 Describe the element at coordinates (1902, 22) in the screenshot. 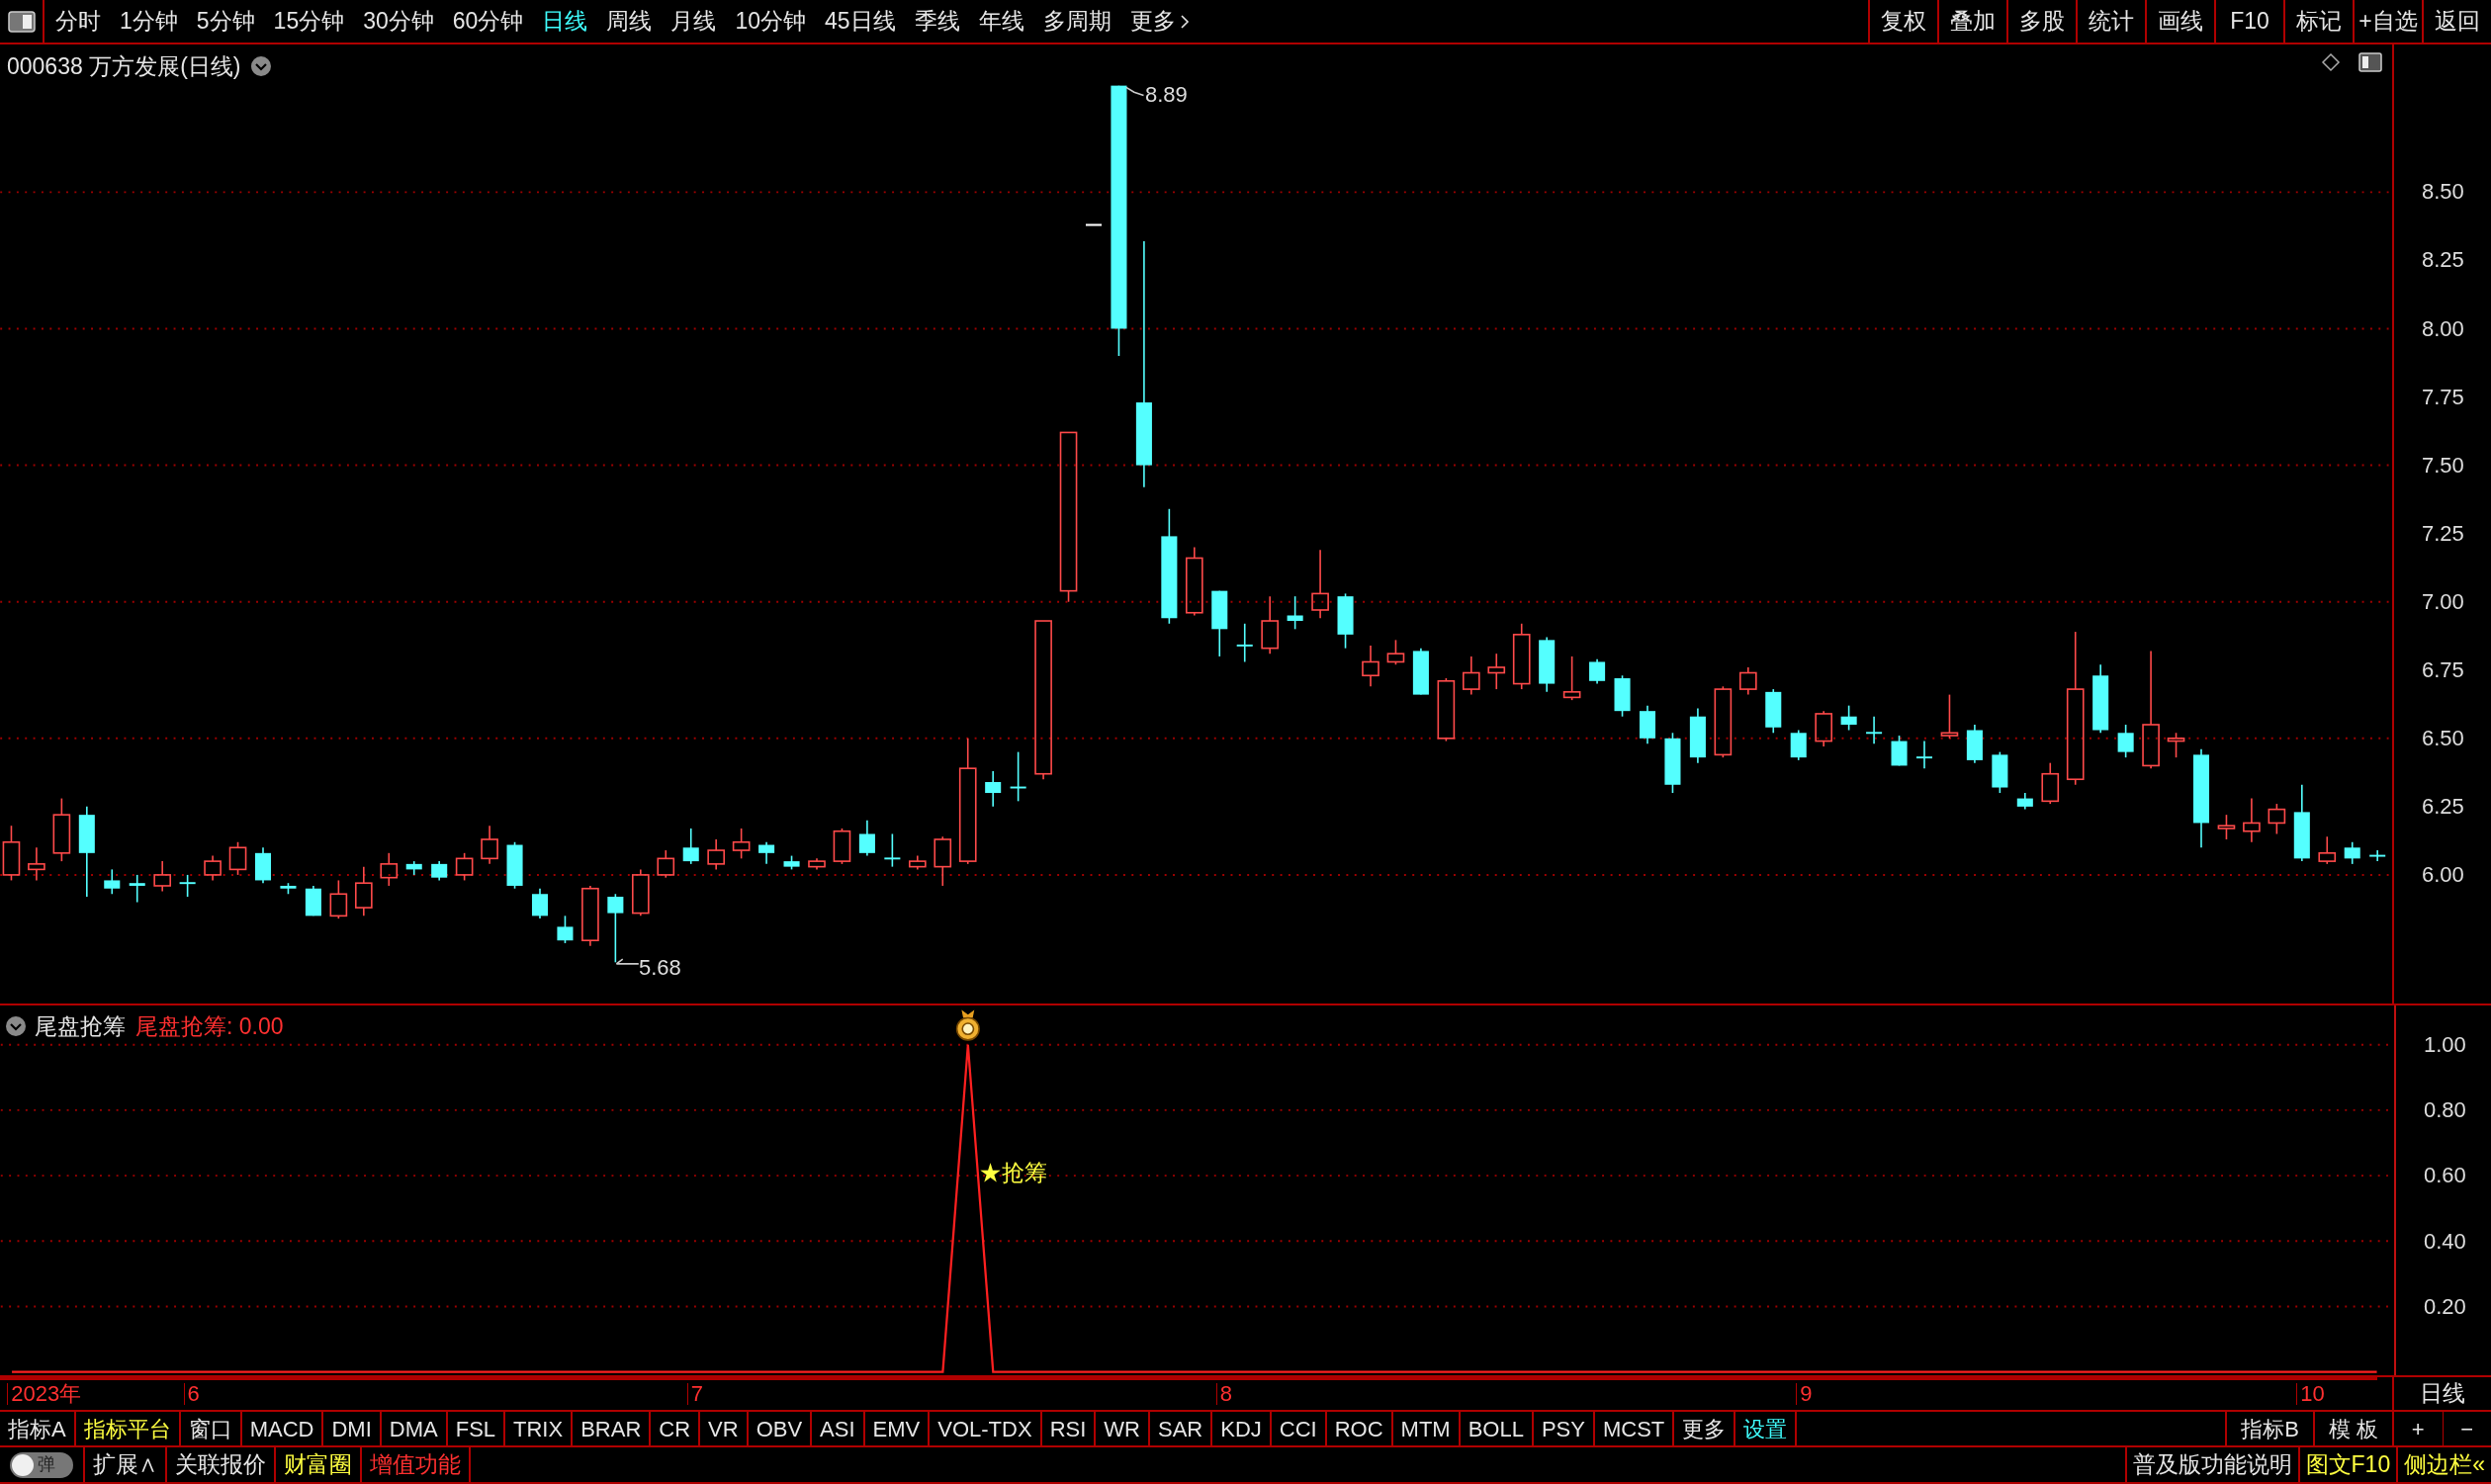

I see `tool-button: 复权` at that location.